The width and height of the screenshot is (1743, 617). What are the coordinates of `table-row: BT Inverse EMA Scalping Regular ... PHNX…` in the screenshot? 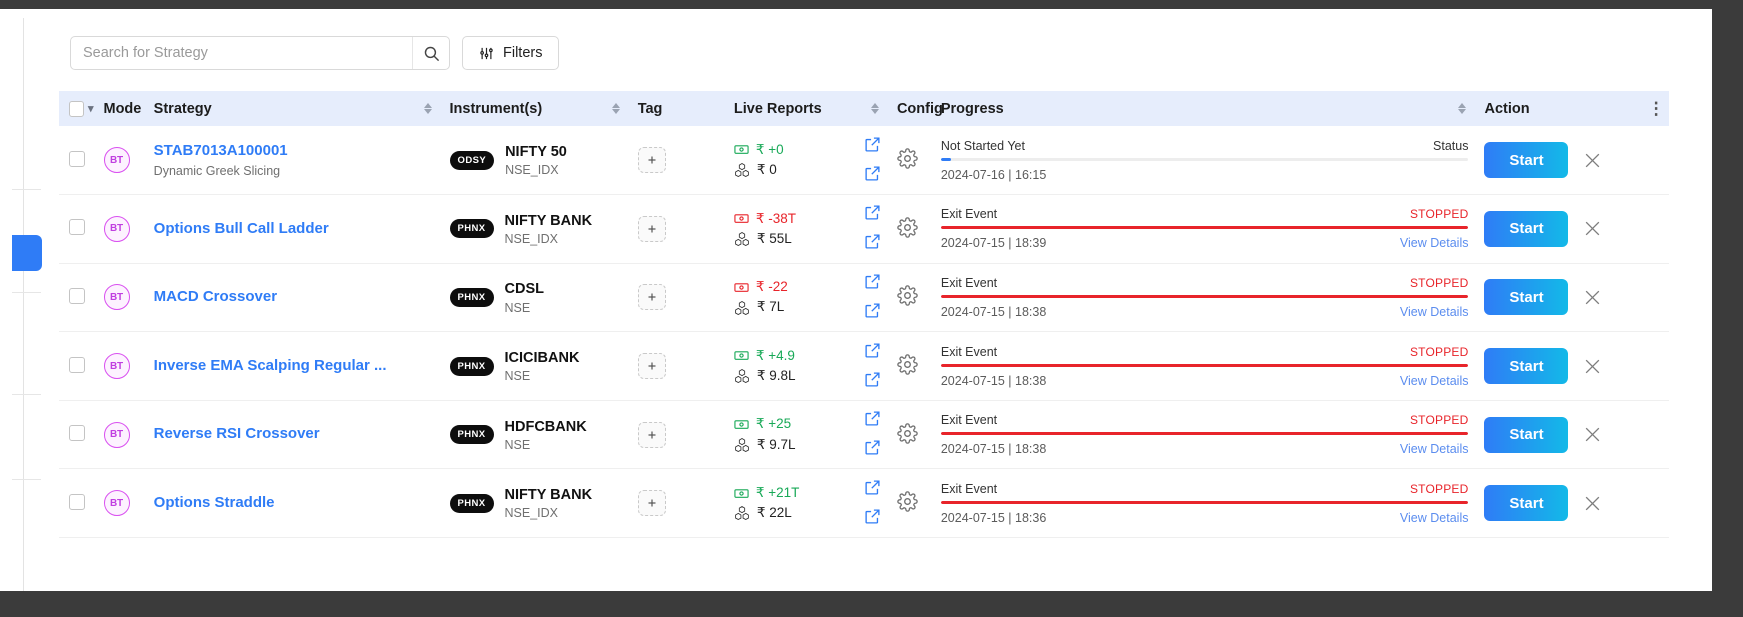 It's located at (864, 366).